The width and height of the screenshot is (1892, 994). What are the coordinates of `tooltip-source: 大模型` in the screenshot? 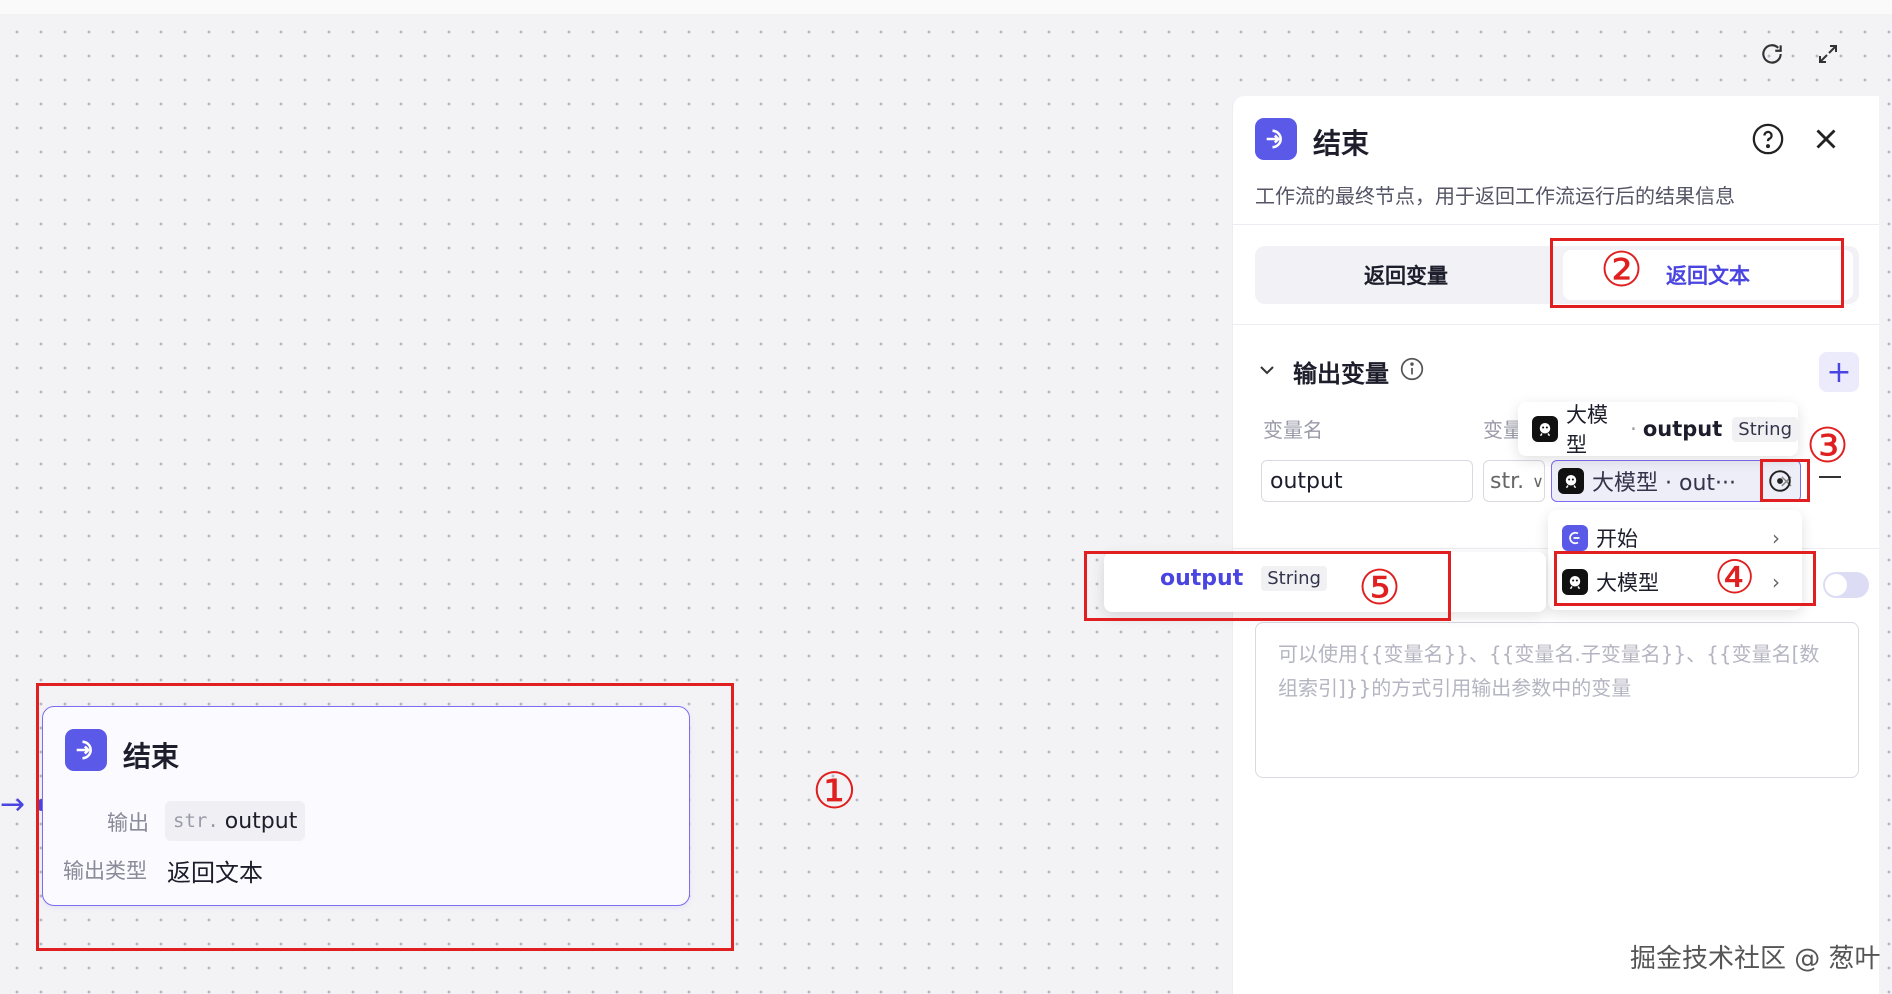 It's located at (1587, 430).